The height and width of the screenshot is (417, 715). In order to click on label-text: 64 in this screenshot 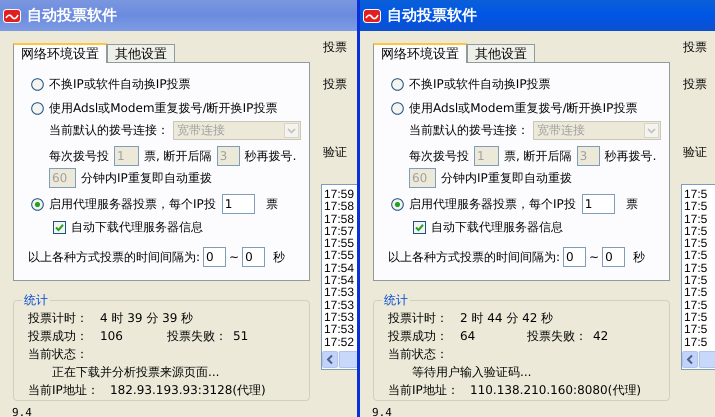, I will do `click(468, 336)`.